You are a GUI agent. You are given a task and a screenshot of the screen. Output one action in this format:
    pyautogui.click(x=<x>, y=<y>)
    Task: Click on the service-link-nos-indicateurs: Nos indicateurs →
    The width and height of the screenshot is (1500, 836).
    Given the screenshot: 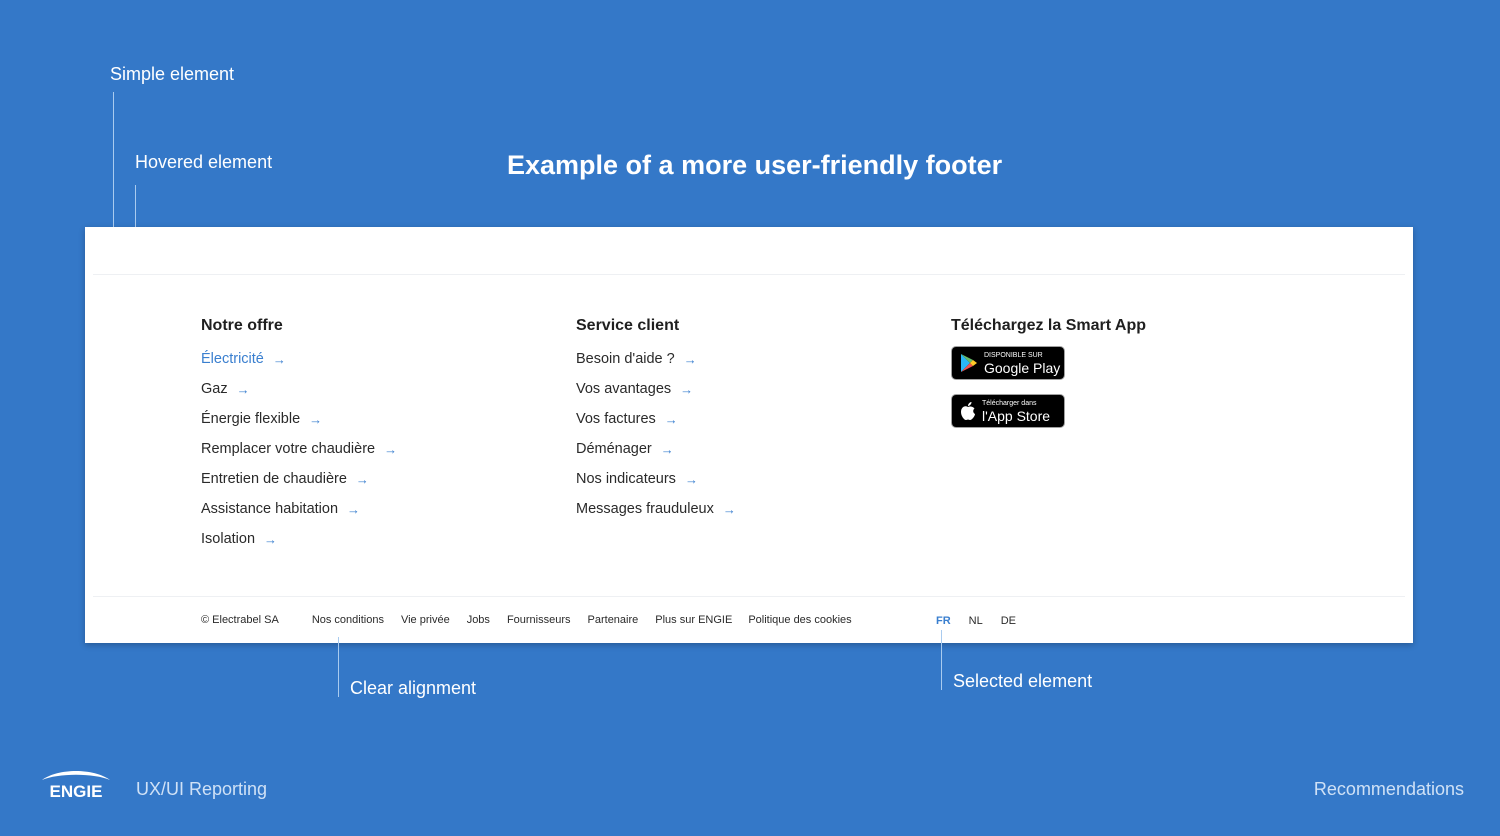 What is the action you would take?
    pyautogui.click(x=656, y=479)
    